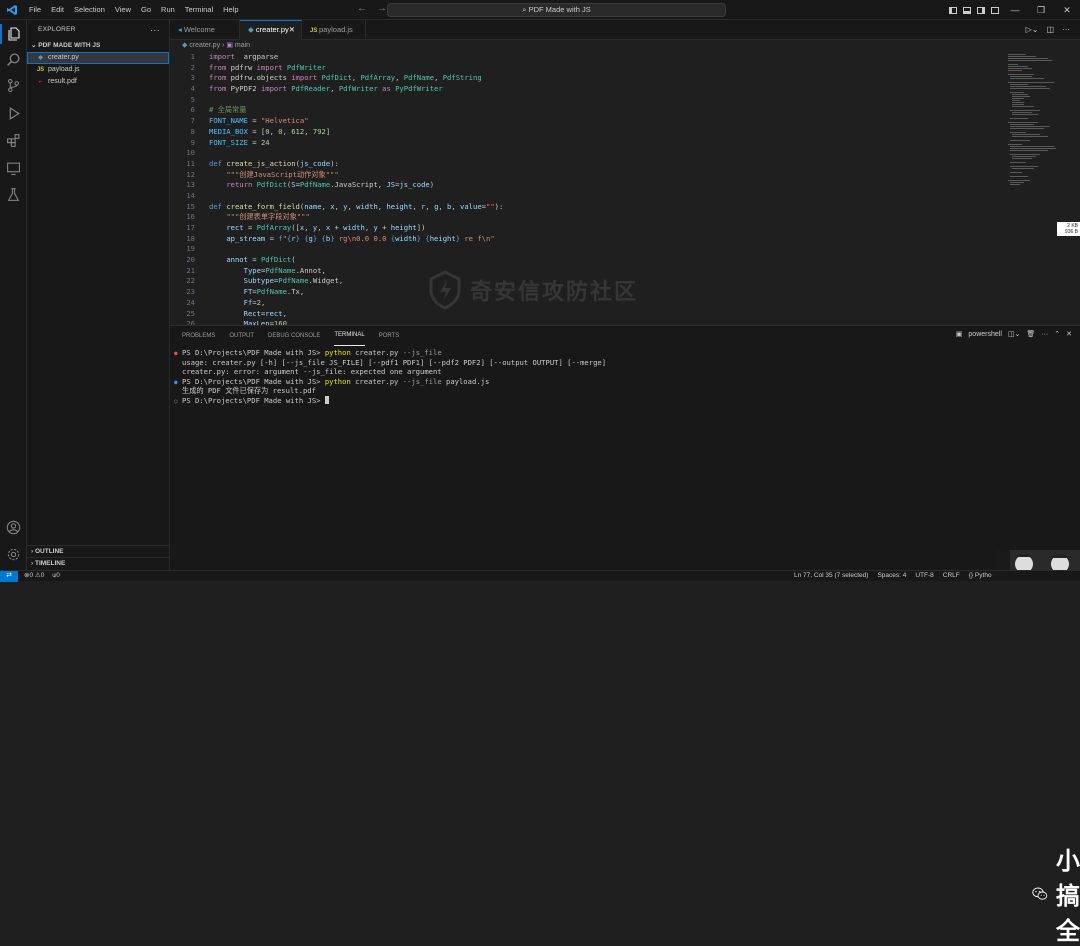 Image resolution: width=1080 pixels, height=946 pixels. What do you see at coordinates (984, 334) in the screenshot?
I see `terminal-profile: powershell` at bounding box center [984, 334].